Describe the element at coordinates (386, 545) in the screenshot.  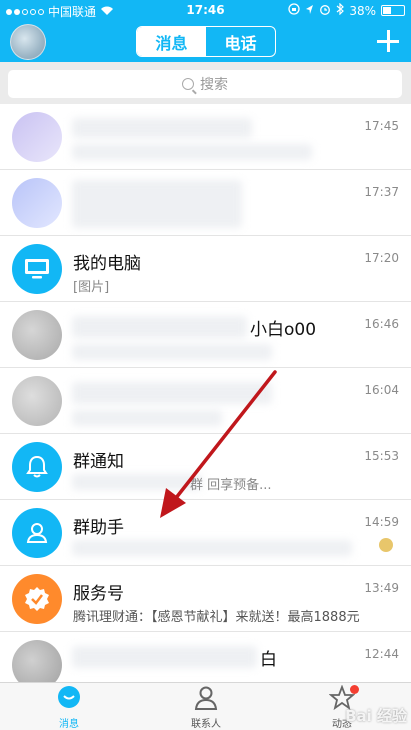
I see `emoji-icon` at that location.